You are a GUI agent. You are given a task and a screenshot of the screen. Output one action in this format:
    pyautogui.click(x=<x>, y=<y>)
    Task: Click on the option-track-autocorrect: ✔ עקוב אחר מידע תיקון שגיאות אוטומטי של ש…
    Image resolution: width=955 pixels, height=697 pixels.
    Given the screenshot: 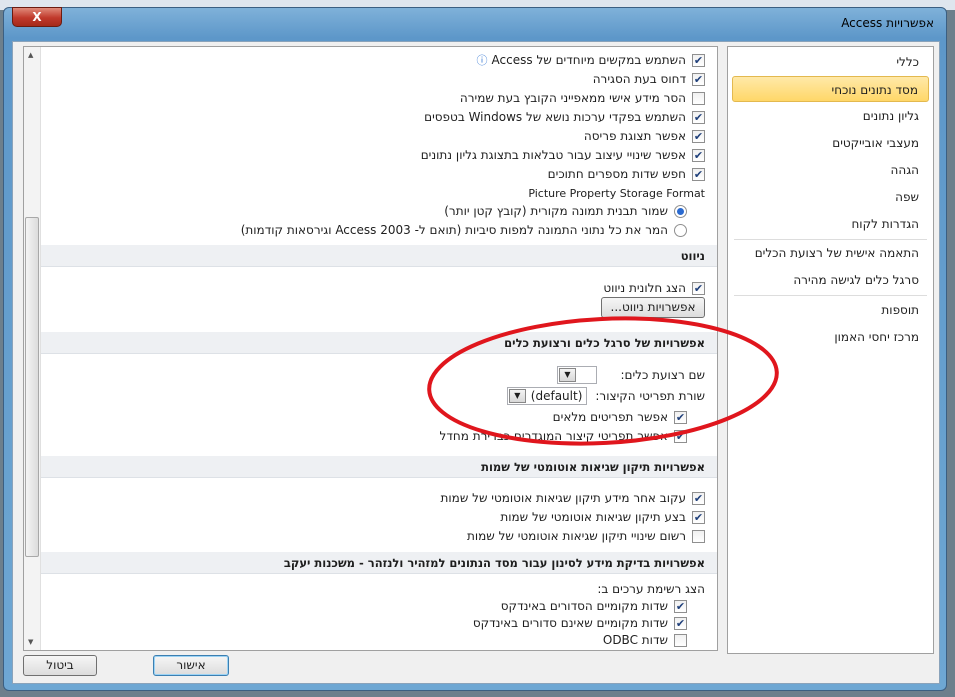 What is the action you would take?
    pyautogui.click(x=573, y=498)
    